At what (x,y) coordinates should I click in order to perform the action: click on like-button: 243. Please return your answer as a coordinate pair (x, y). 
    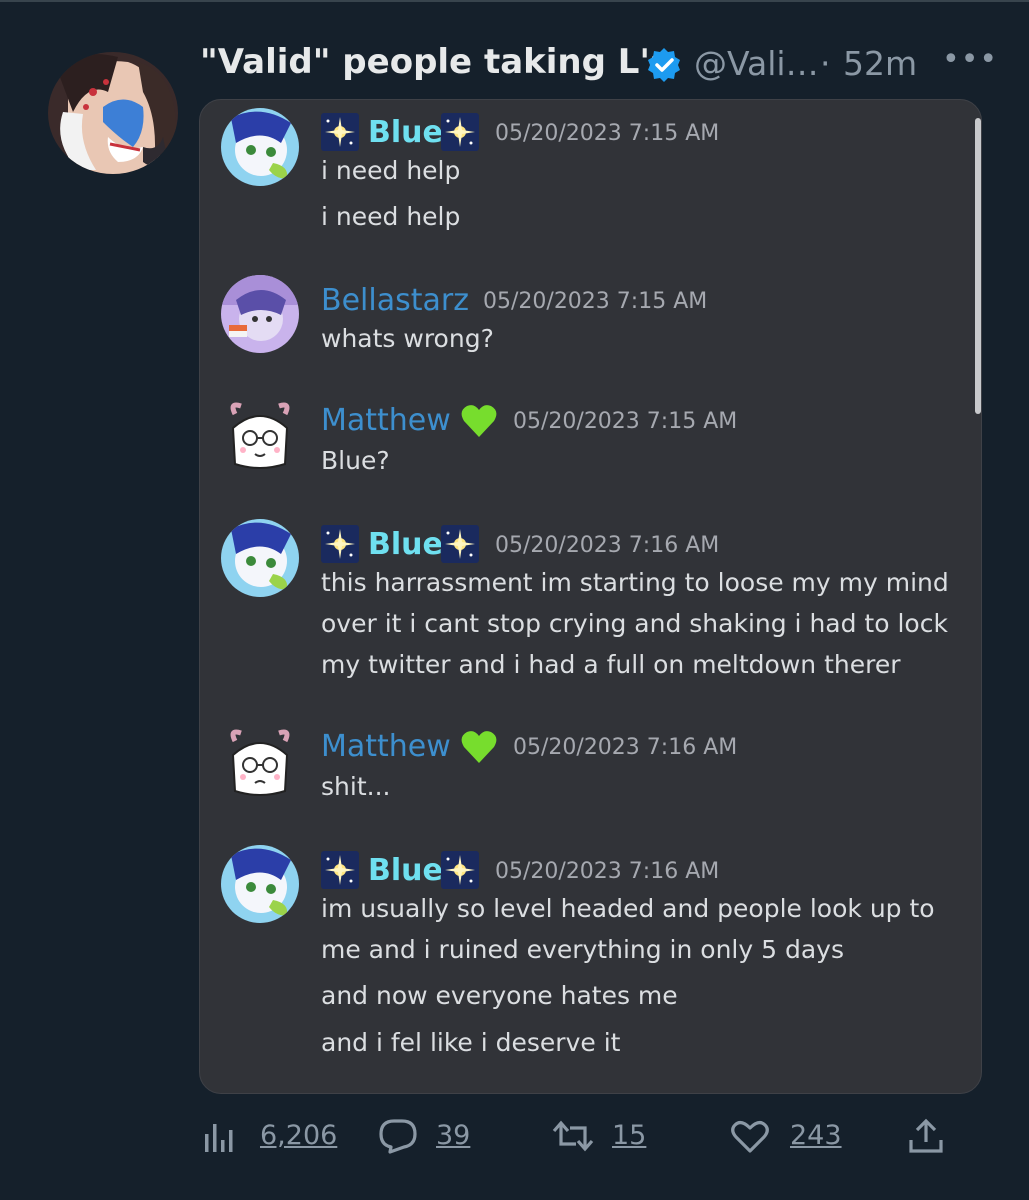
    Looking at the image, I should click on (795, 1135).